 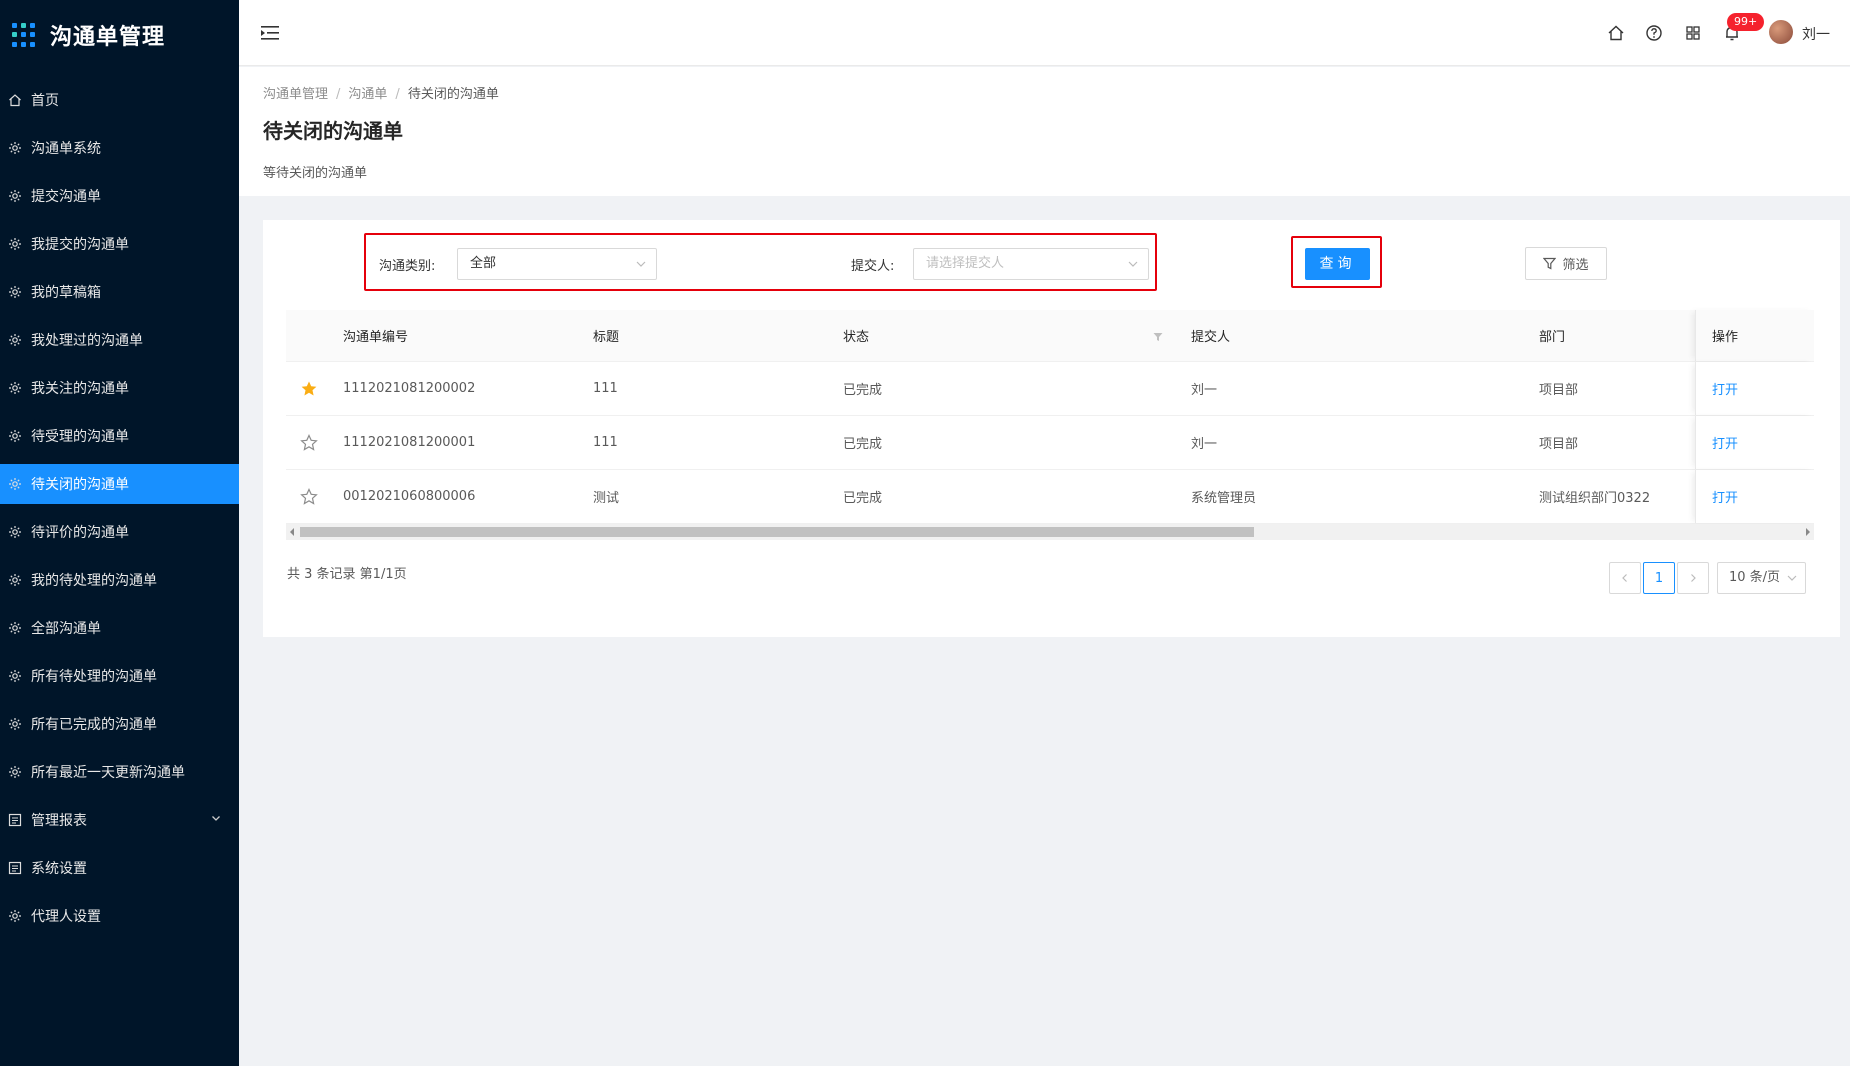 I want to click on breadcrumb-item: 沟通单管理, so click(x=295, y=94).